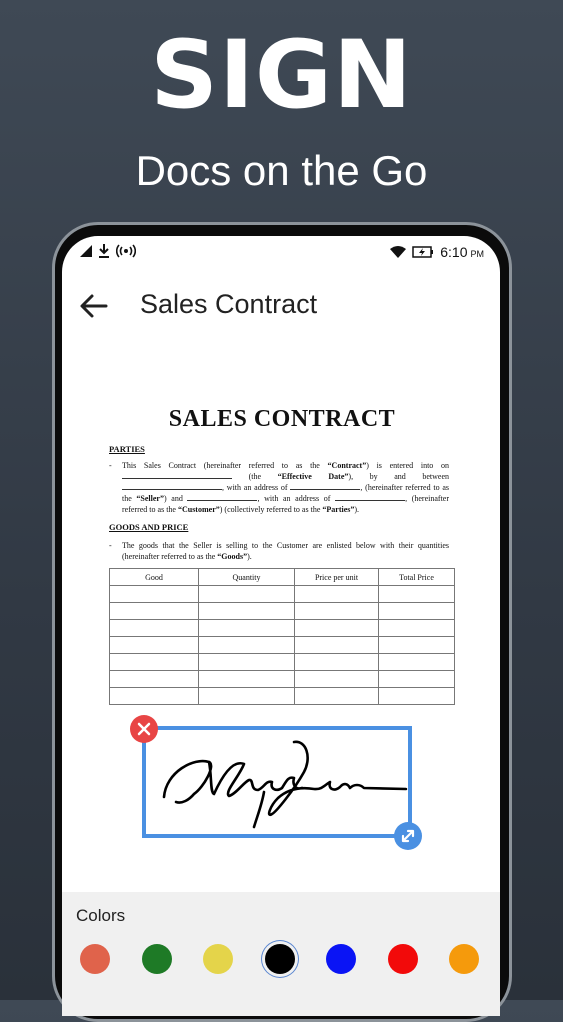 The height and width of the screenshot is (1022, 563). Describe the element at coordinates (402, 959) in the screenshot. I see `color-swatch-red` at that location.